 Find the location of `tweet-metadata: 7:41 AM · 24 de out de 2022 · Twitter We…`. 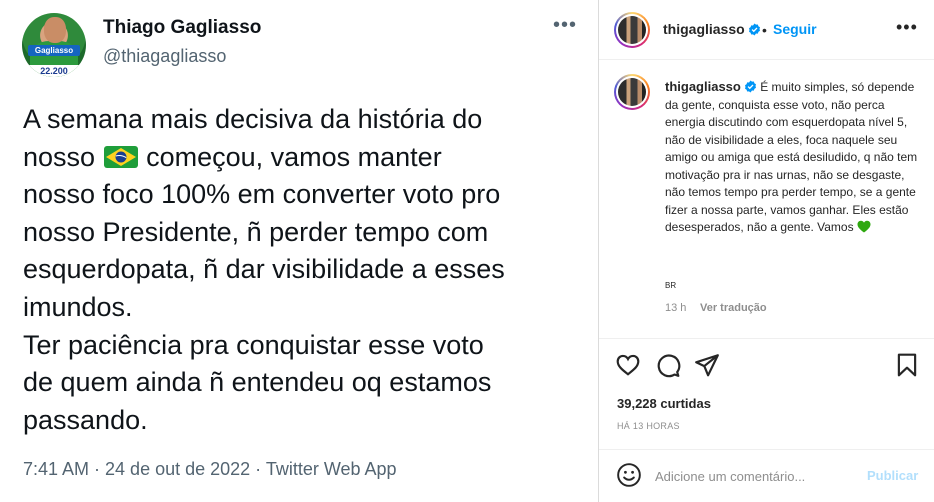

tweet-metadata: 7:41 AM · 24 de out de 2022 · Twitter We… is located at coordinates (210, 469).